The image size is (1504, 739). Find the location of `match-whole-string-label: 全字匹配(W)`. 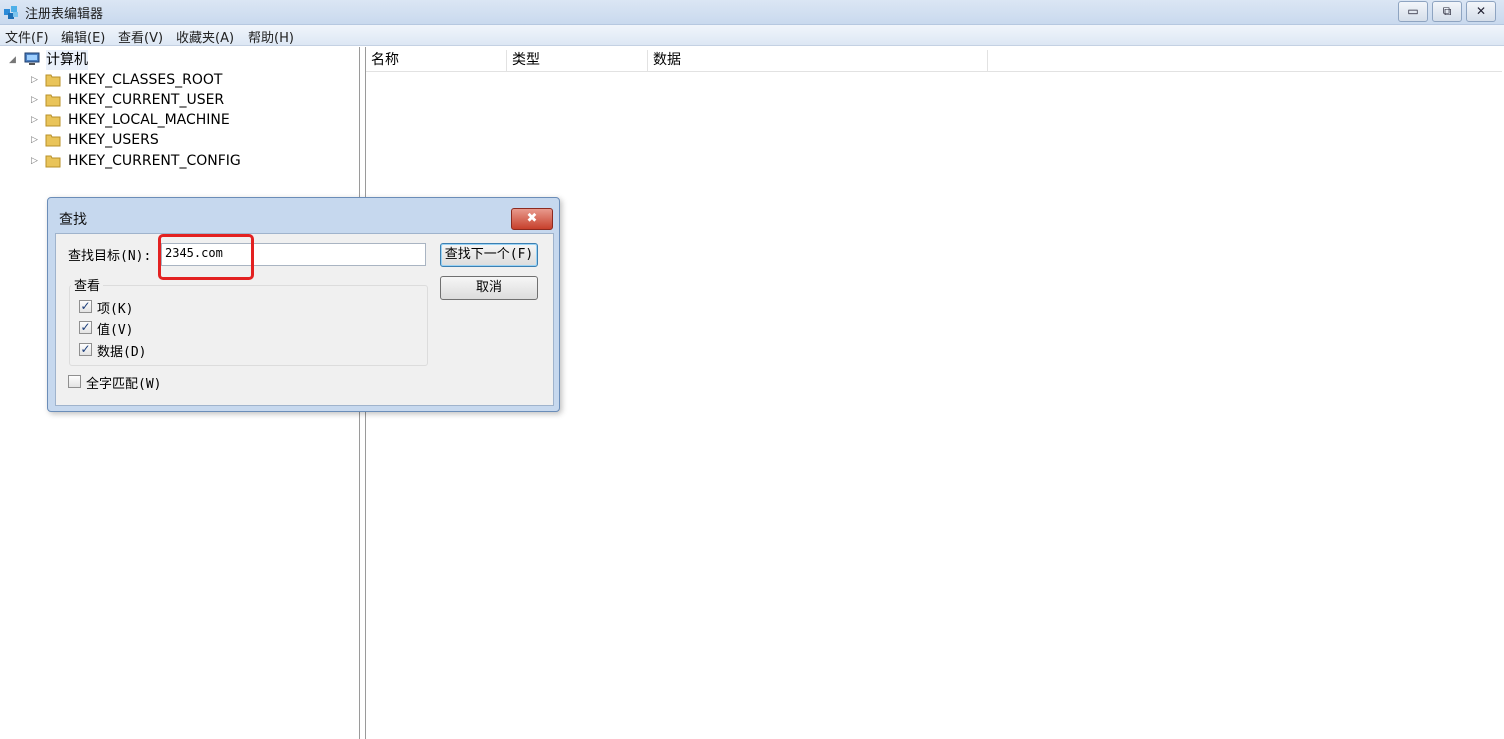

match-whole-string-label: 全字匹配(W) is located at coordinates (124, 384).